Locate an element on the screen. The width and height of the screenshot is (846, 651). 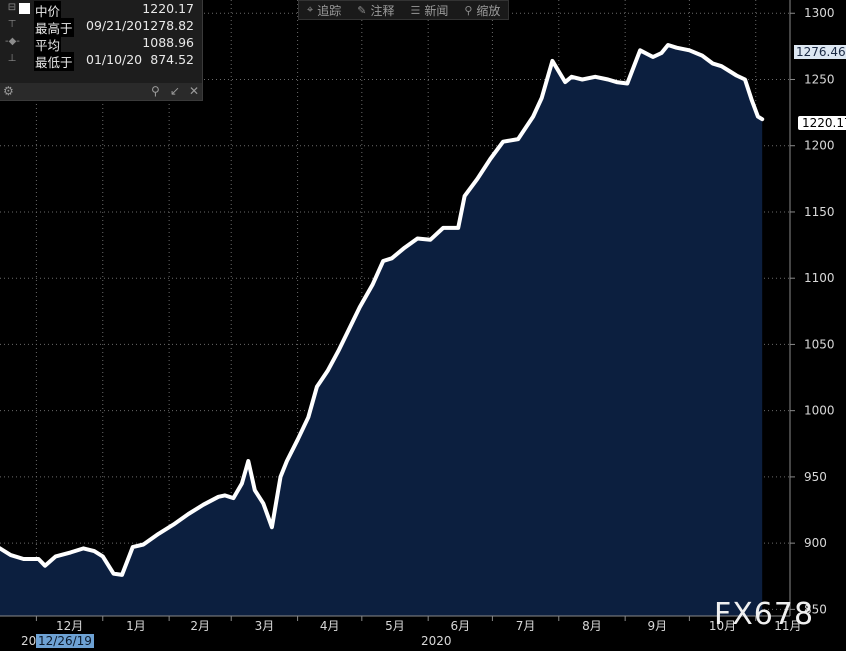
legend-low-value: 874.52 is located at coordinates (172, 59).